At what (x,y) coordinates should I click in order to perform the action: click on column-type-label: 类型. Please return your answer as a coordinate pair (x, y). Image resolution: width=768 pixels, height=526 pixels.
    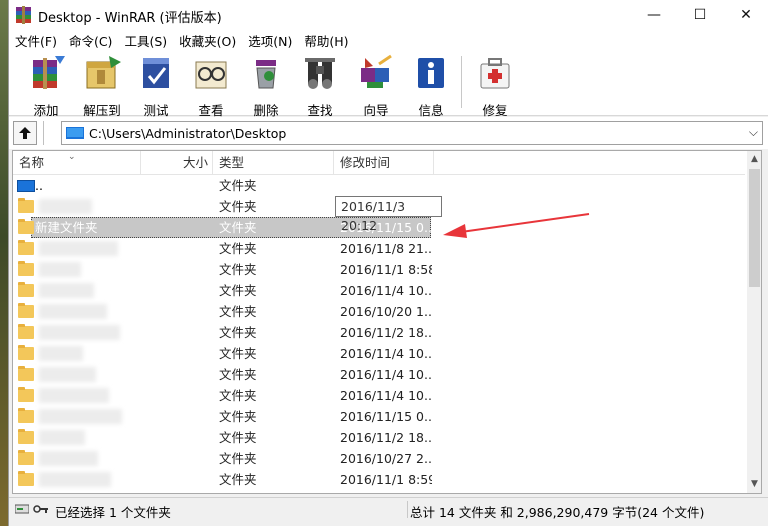
    Looking at the image, I should click on (232, 162).